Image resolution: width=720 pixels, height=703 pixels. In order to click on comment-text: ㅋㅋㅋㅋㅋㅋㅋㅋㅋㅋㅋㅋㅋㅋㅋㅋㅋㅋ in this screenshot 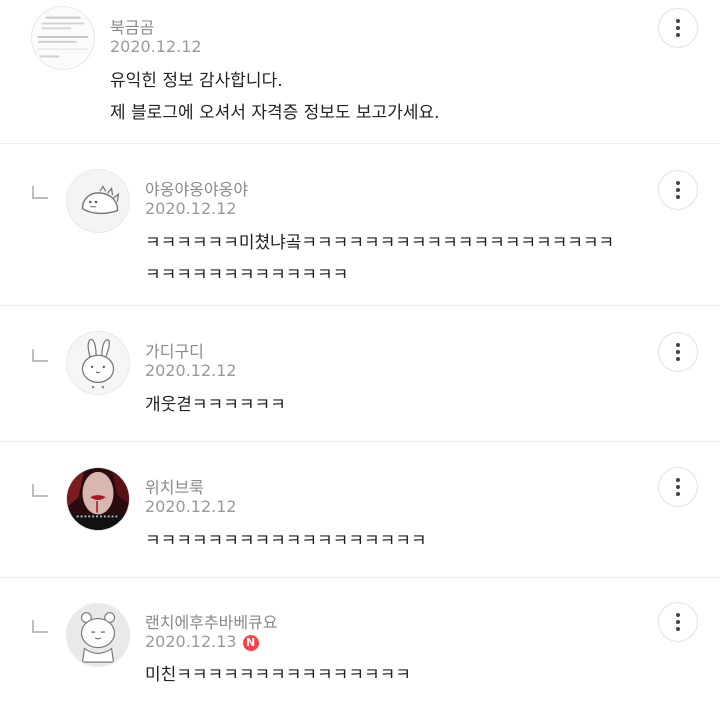, I will do `click(286, 541)`.